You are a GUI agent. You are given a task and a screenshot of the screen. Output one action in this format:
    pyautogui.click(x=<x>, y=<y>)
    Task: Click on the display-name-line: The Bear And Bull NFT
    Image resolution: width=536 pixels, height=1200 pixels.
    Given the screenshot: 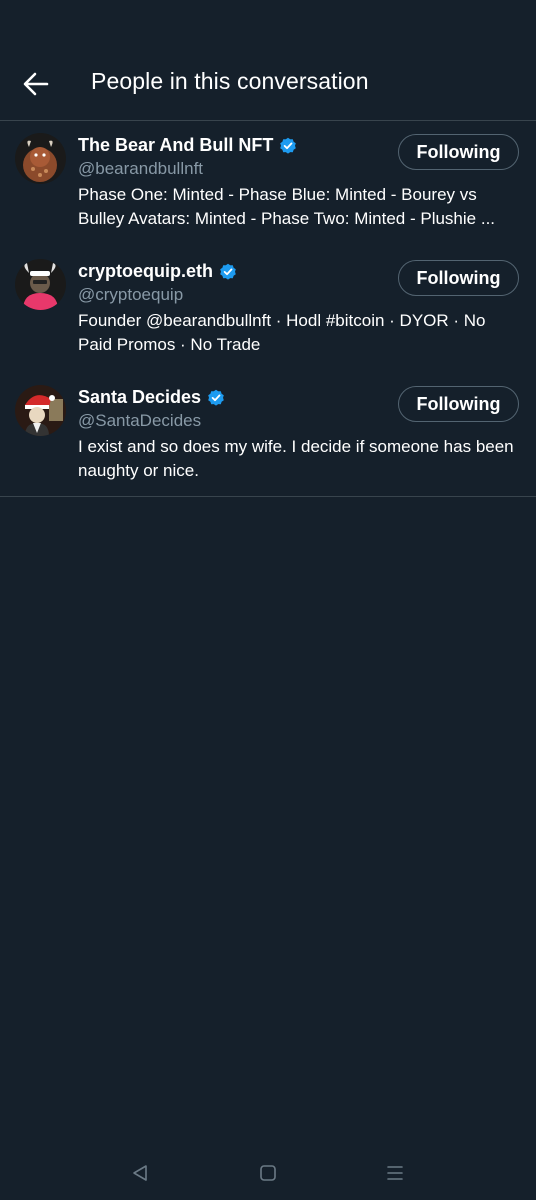 What is the action you would take?
    pyautogui.click(x=187, y=145)
    